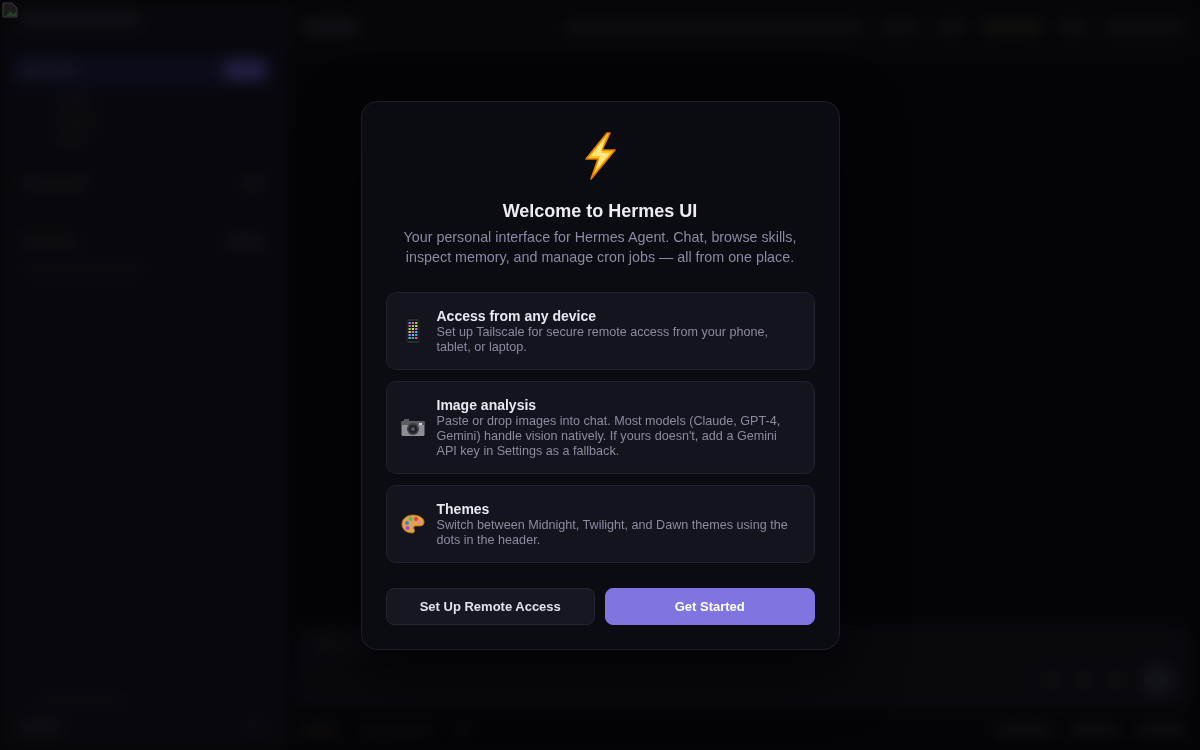  I want to click on dialog-subtitle: Your personal interface for Hermes Agent. Chat, browse skills, inspect memory, and manage cron jobs — all from one place., so click(600, 247).